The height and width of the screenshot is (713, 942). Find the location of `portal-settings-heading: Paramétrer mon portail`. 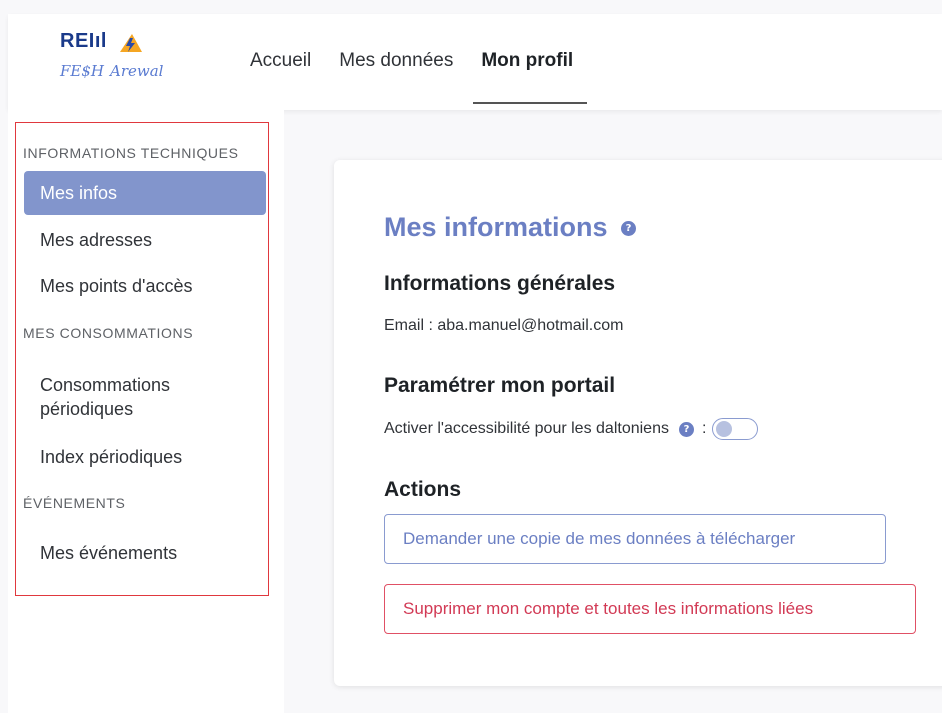

portal-settings-heading: Paramétrer mon portail is located at coordinates (500, 385).